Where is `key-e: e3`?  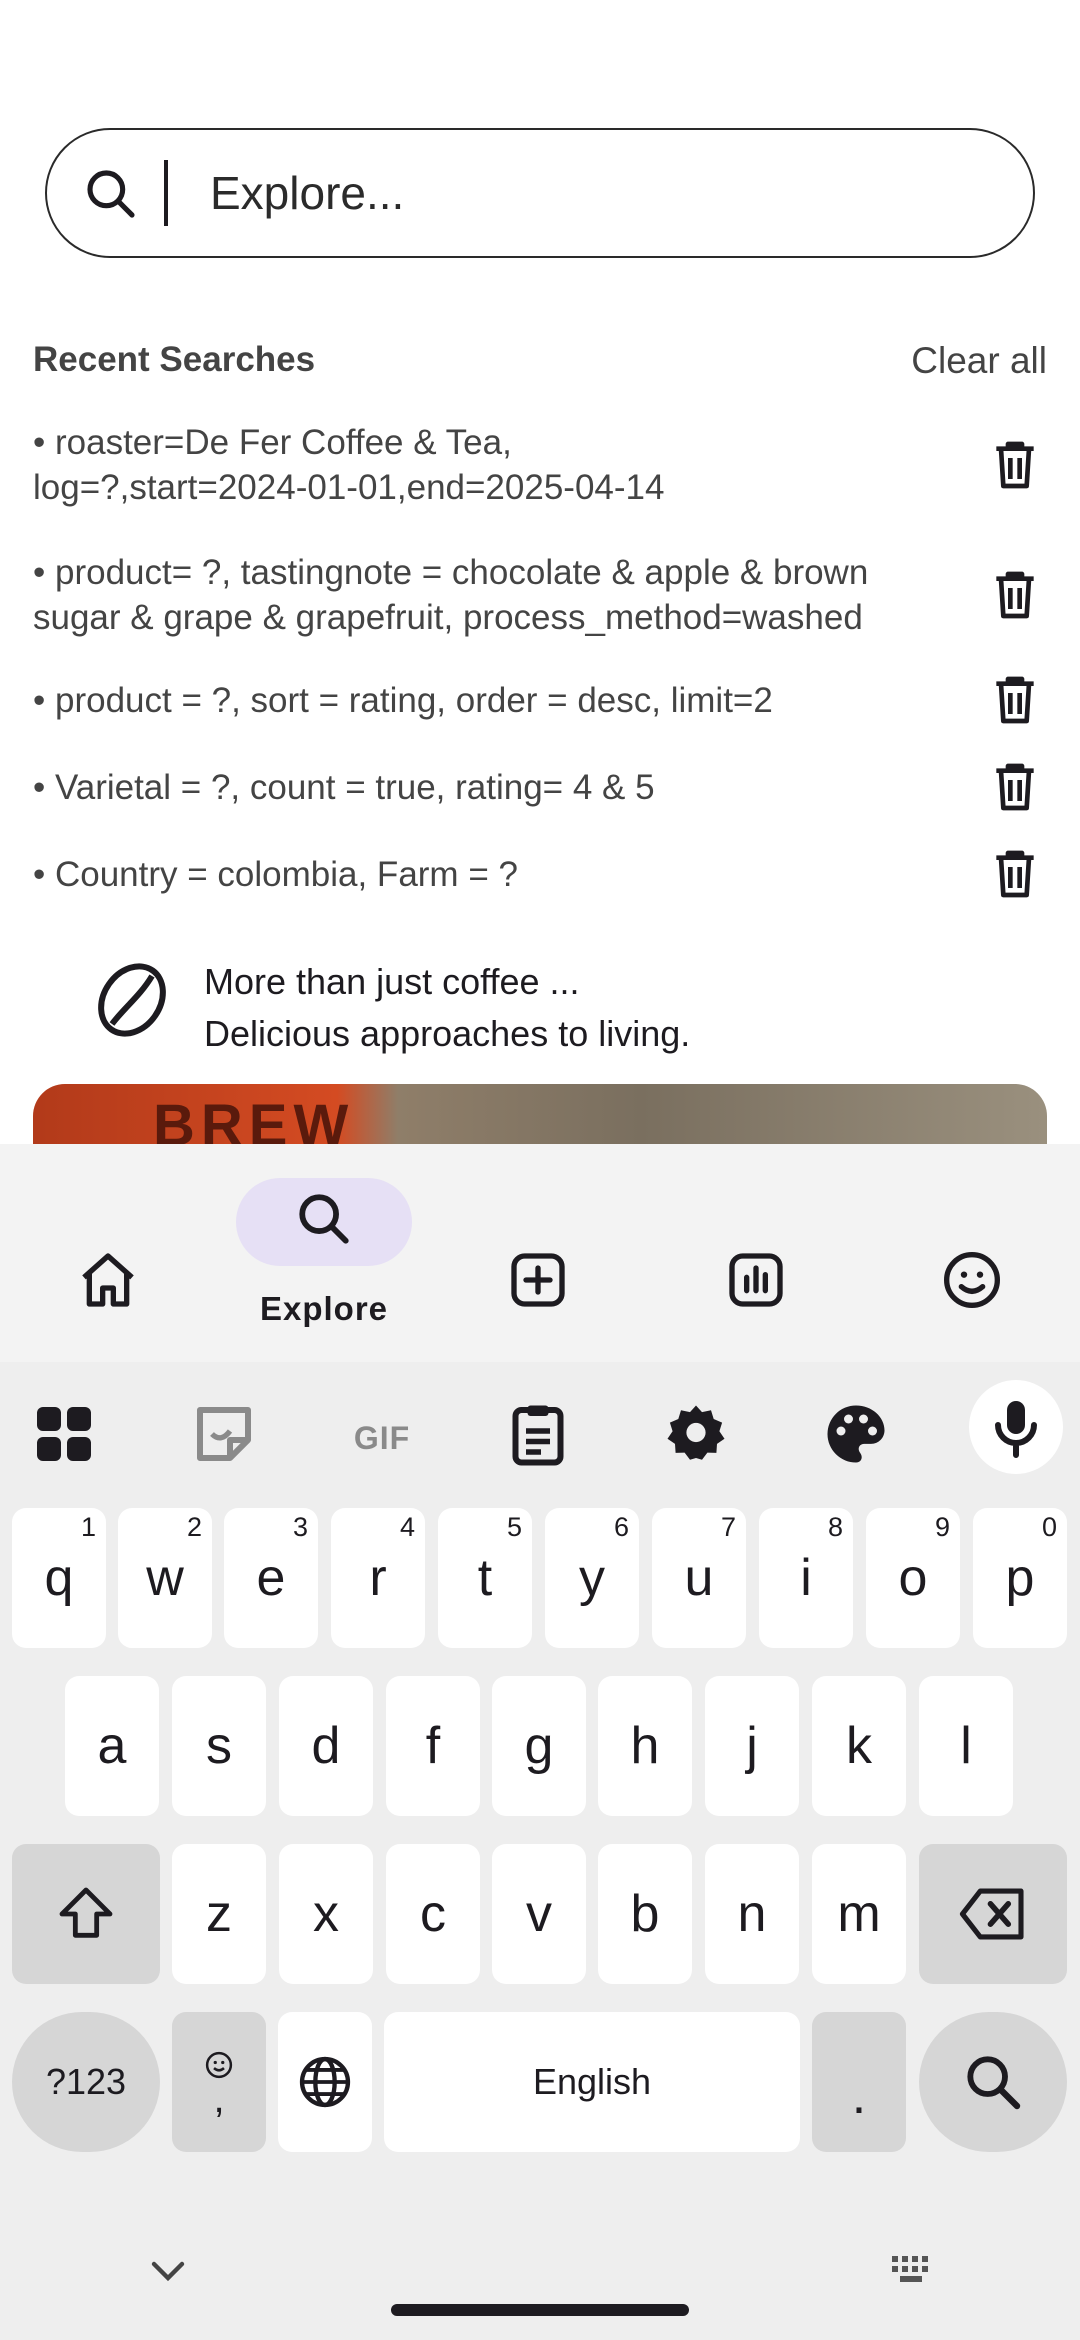 key-e: e3 is located at coordinates (271, 1578).